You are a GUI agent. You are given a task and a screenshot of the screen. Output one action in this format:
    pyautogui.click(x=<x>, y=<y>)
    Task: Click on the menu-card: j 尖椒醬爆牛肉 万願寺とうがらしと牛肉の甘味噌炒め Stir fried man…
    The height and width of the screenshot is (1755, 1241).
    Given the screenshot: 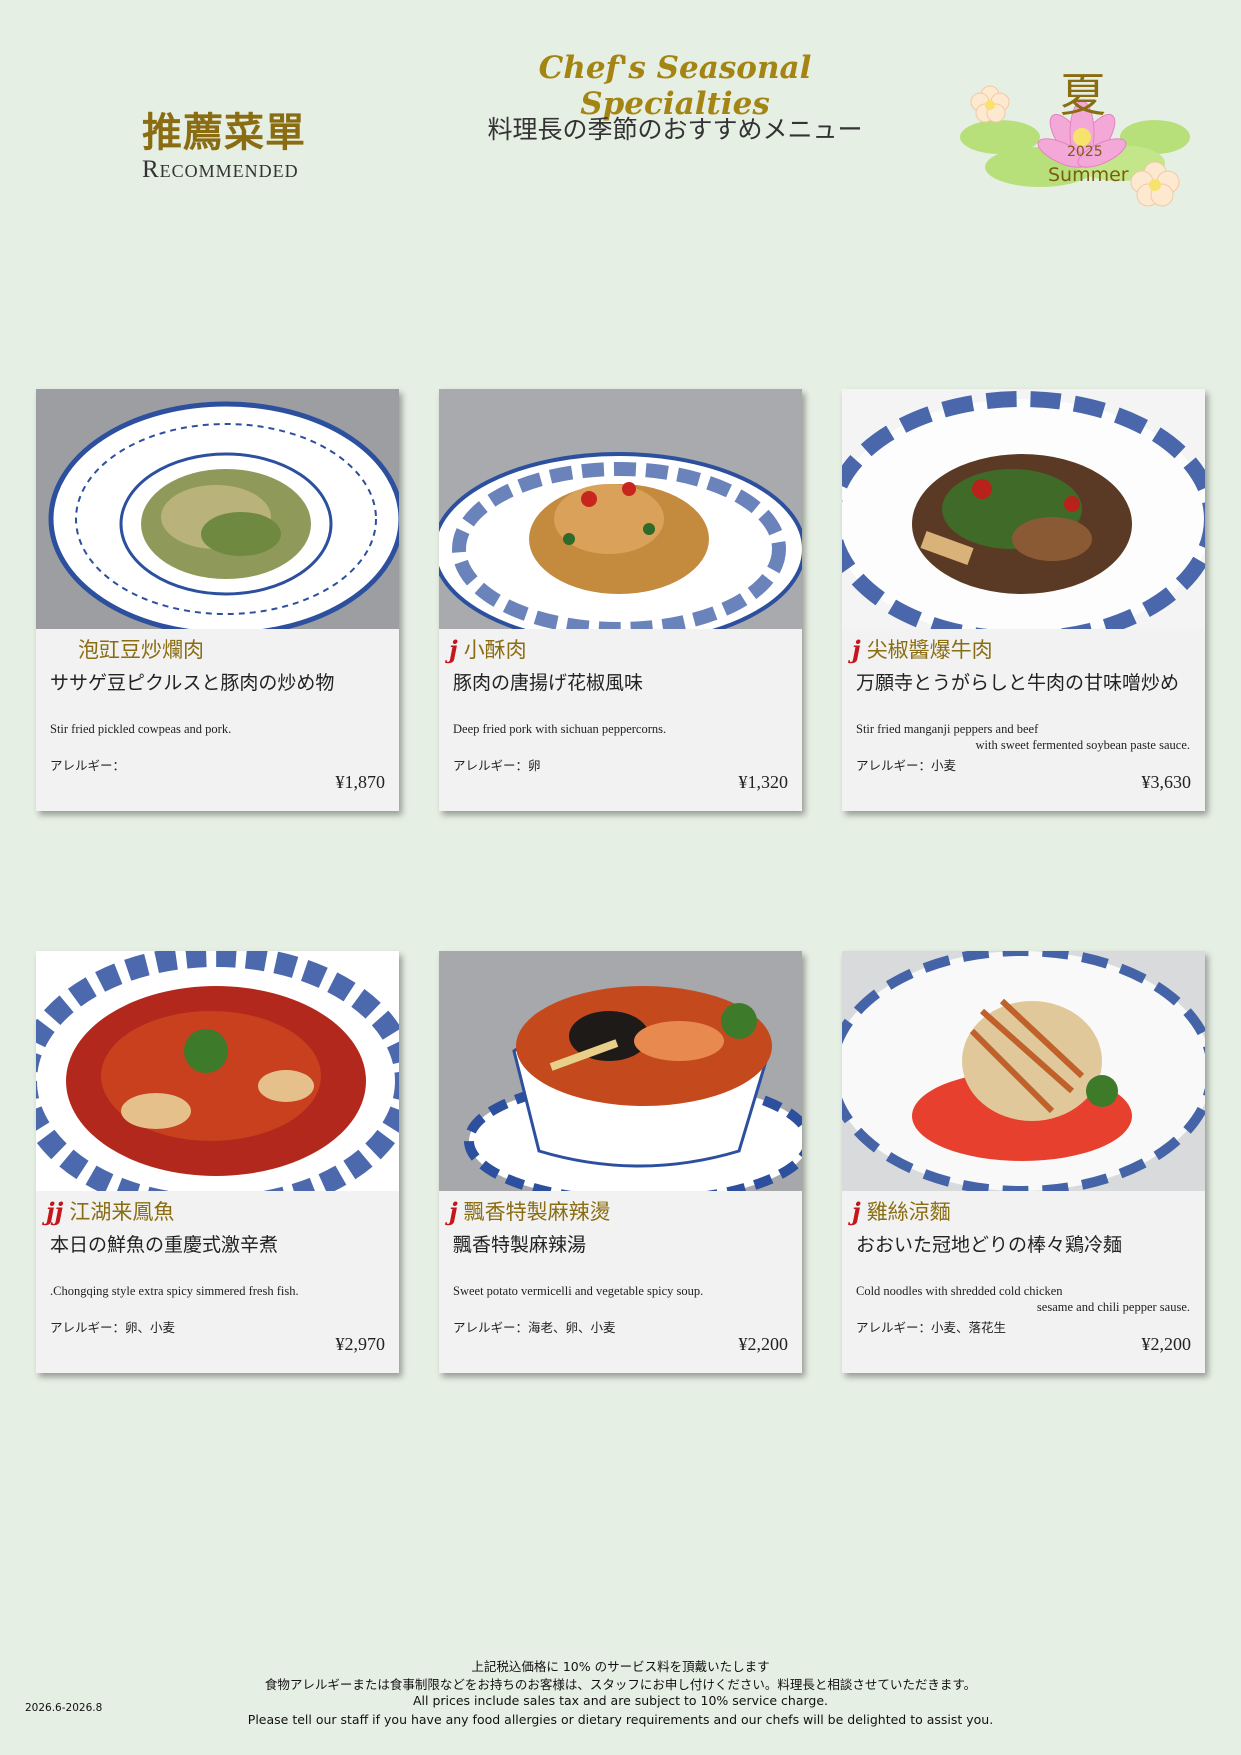 What is the action you would take?
    pyautogui.click(x=1023, y=600)
    